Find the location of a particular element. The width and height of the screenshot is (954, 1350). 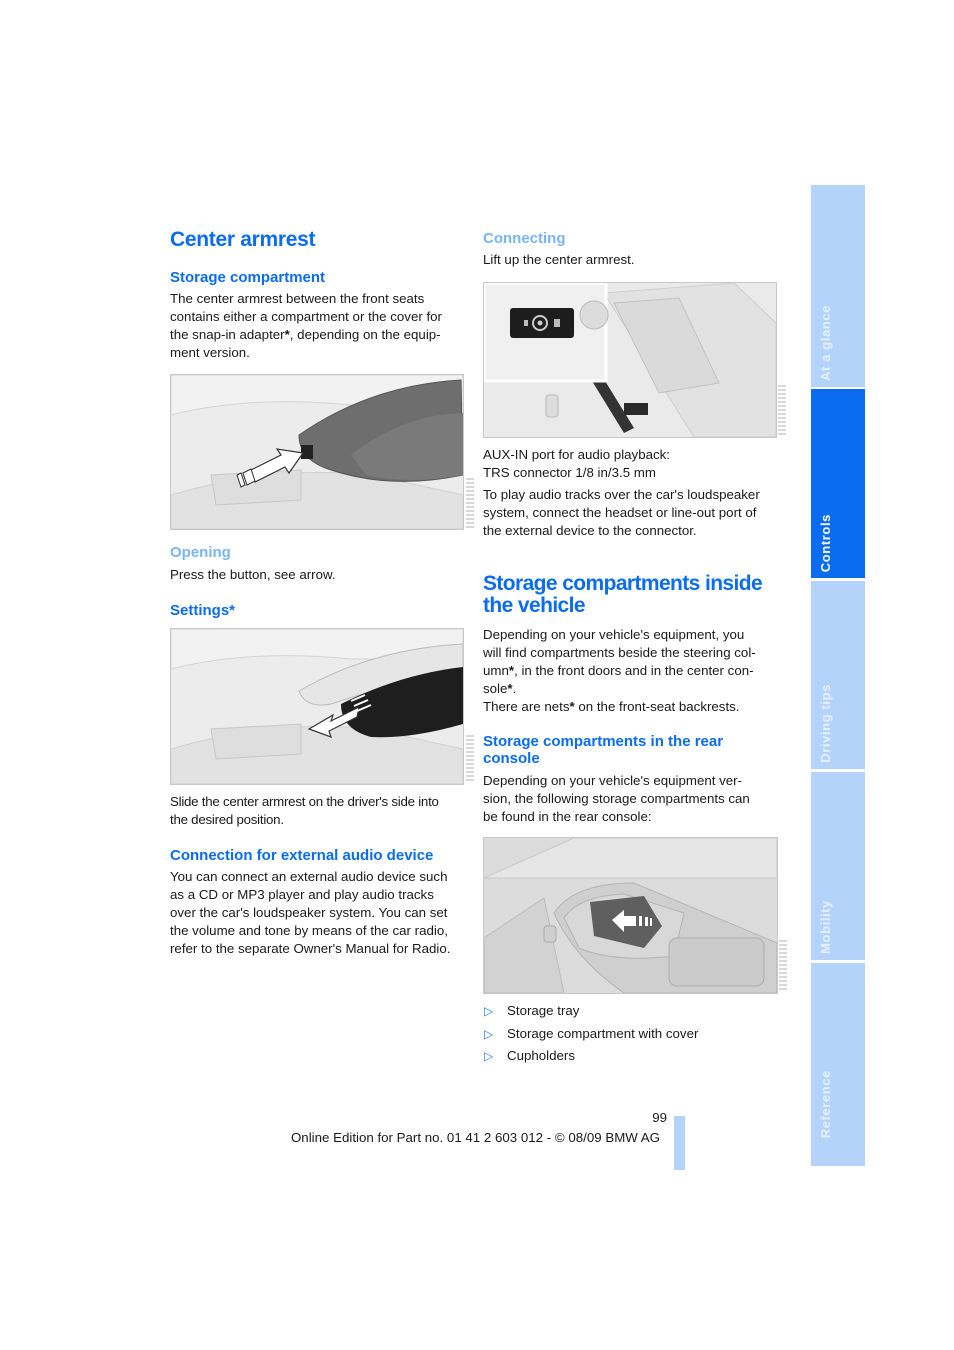

heading-connecting: Connecting is located at coordinates (524, 238).